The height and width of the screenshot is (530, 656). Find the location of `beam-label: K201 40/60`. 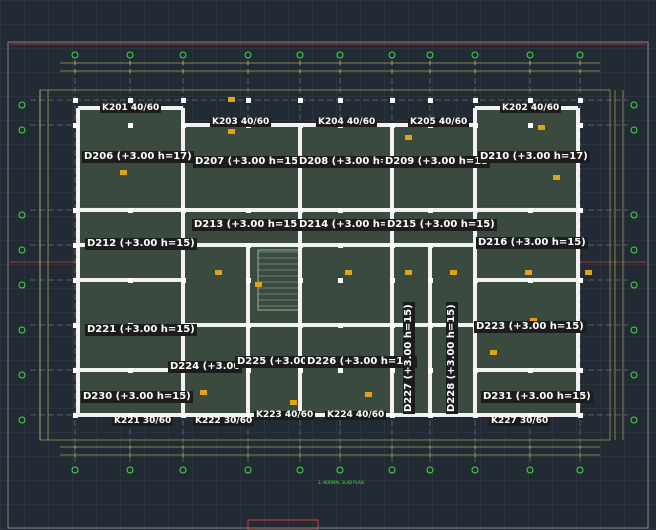

beam-label: K201 40/60 is located at coordinates (131, 108).